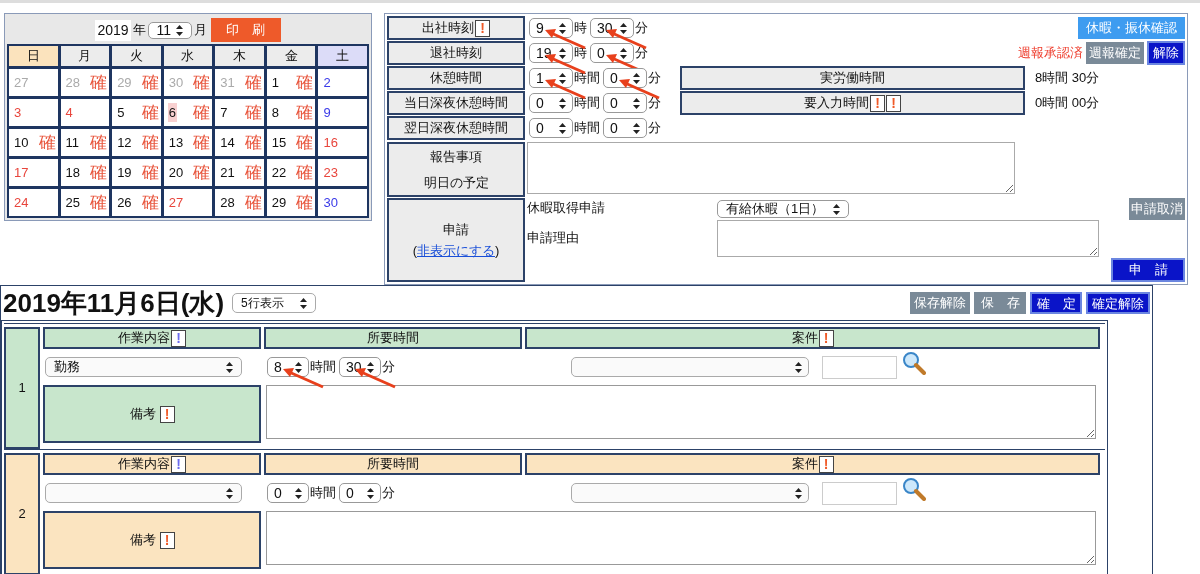 This screenshot has height=574, width=1200. I want to click on release-button: 解除, so click(1166, 53).